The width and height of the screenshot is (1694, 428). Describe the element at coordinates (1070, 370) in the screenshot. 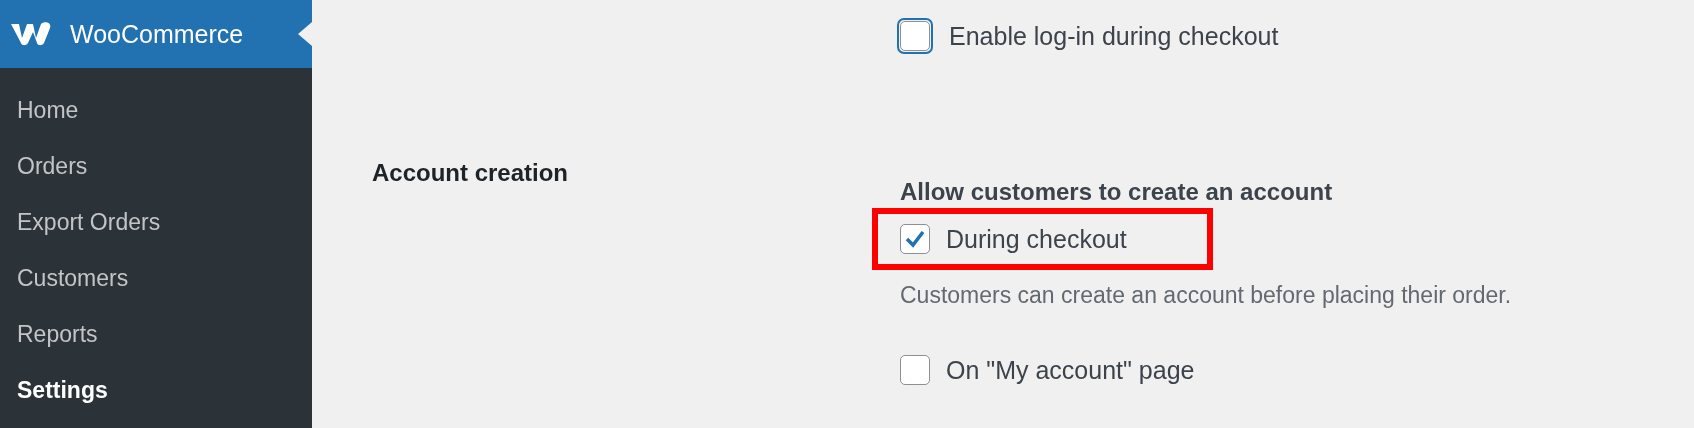

I see `checkbox-label: On "My account" page` at that location.